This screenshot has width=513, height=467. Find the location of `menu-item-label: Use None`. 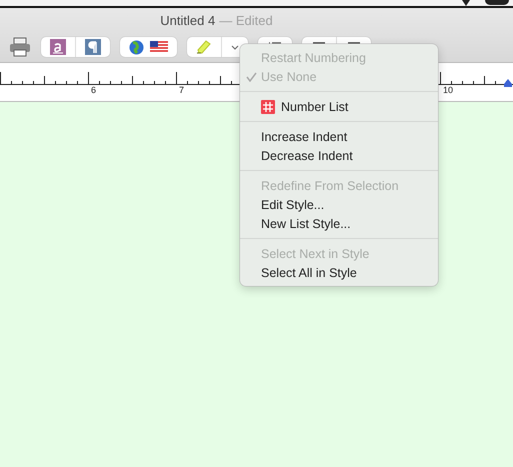

menu-item-label: Use None is located at coordinates (289, 77).